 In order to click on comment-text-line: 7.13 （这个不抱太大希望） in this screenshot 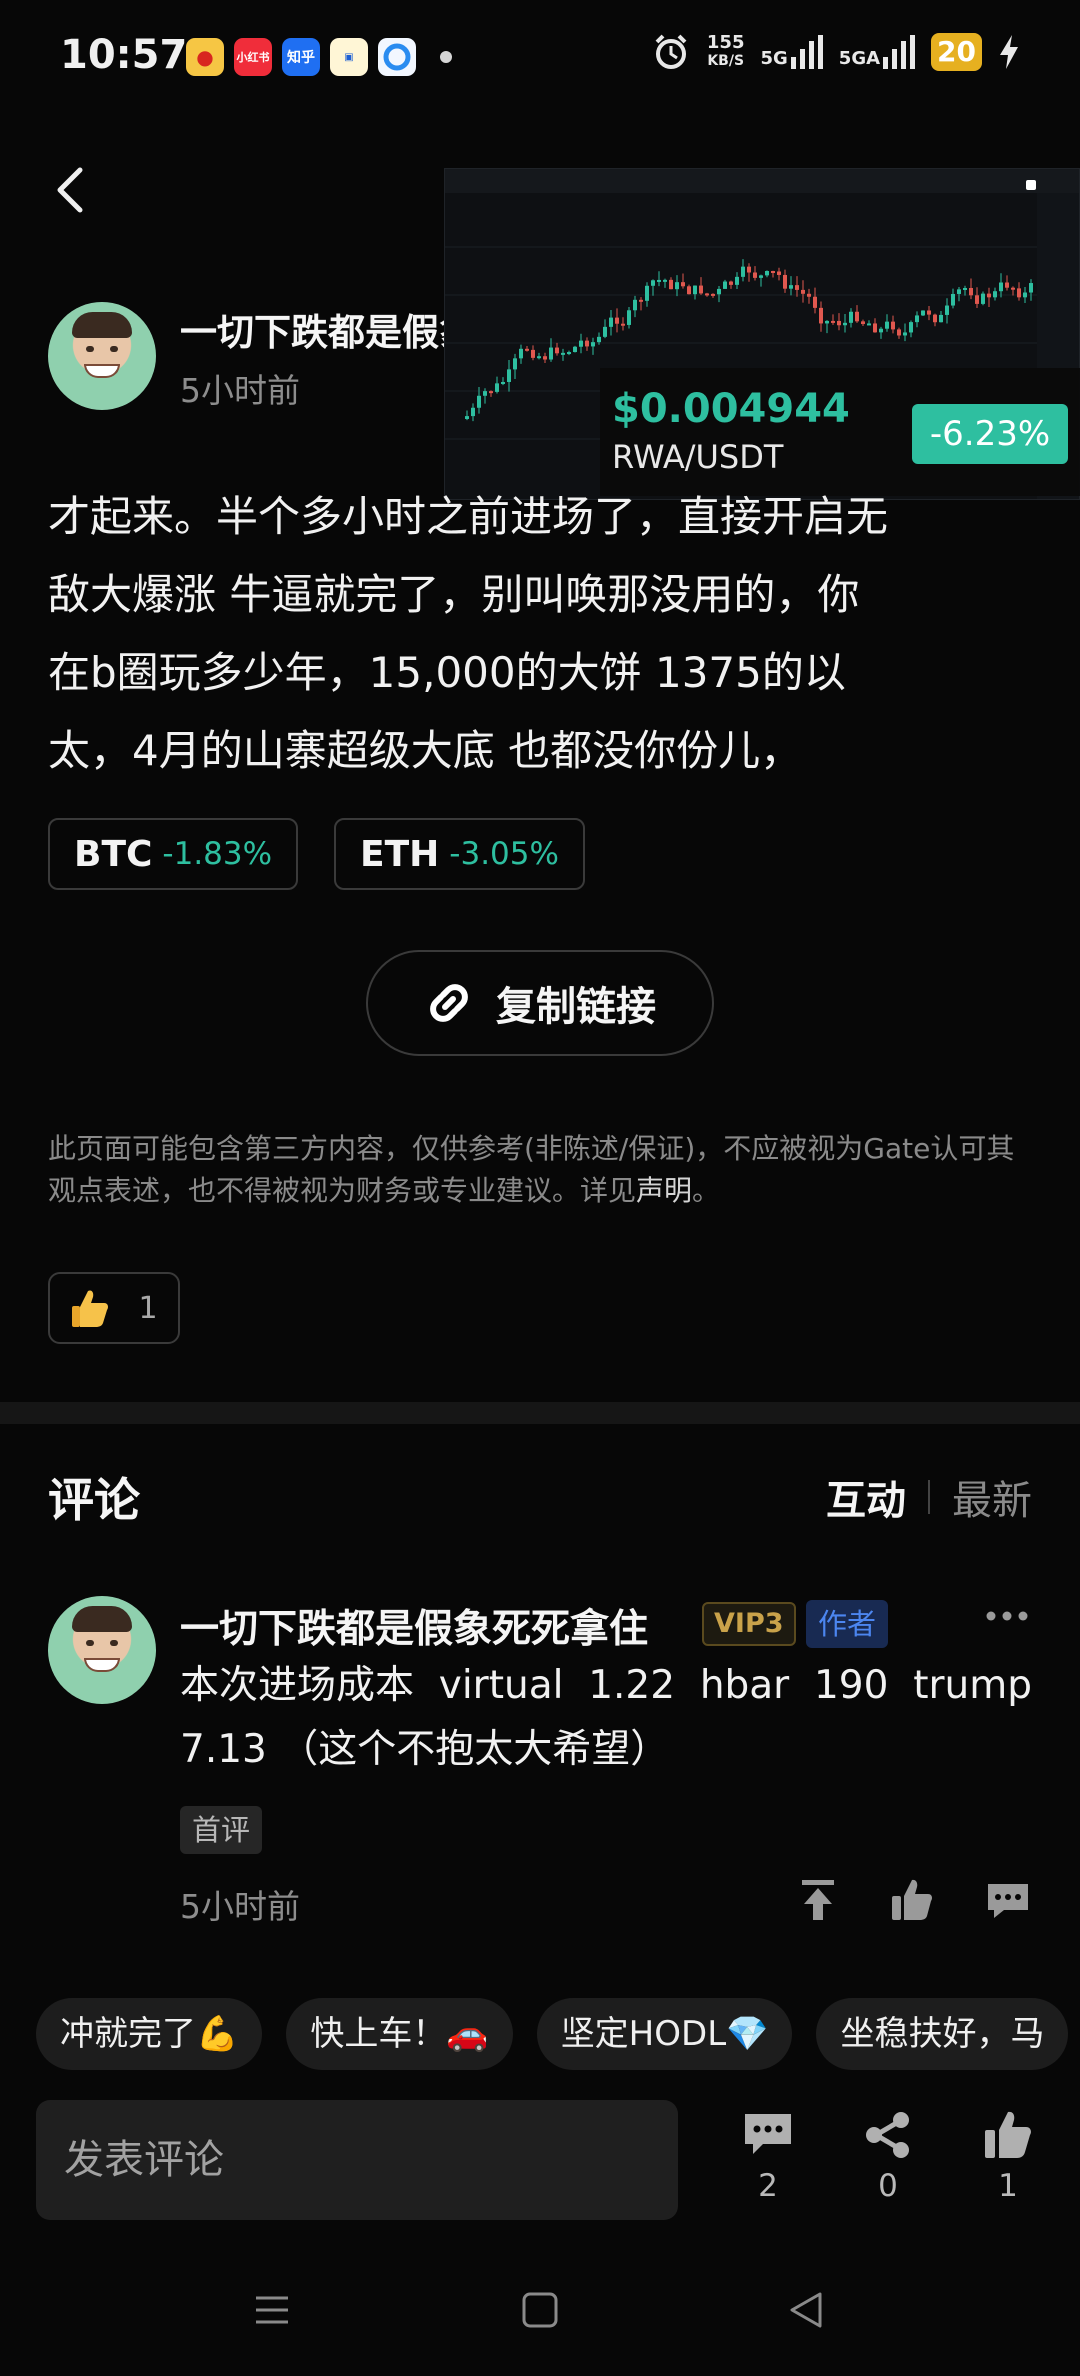, I will do `click(425, 1749)`.